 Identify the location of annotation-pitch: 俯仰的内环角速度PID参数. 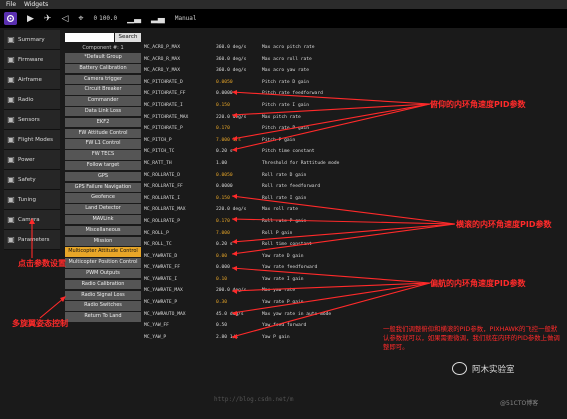
(478, 104).